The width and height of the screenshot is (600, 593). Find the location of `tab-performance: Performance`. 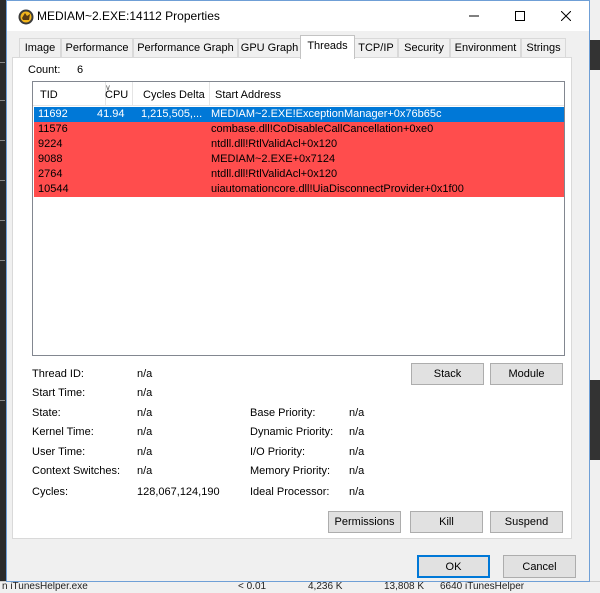

tab-performance: Performance is located at coordinates (97, 48).